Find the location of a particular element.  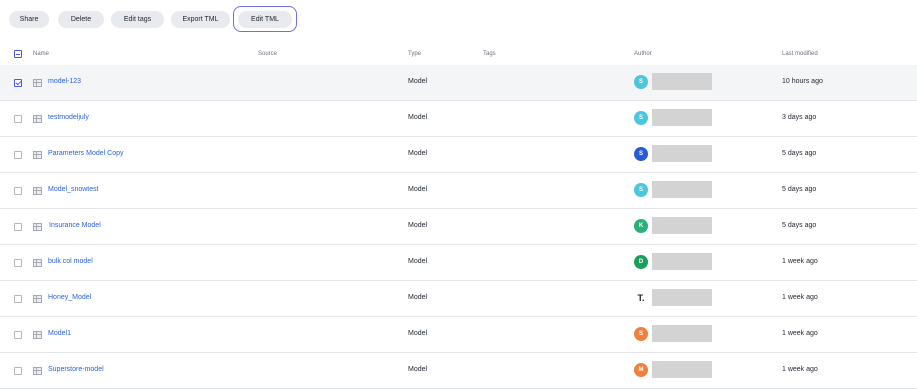

table-row: Model_snowtest Model S 5 days ago is located at coordinates (458, 191).